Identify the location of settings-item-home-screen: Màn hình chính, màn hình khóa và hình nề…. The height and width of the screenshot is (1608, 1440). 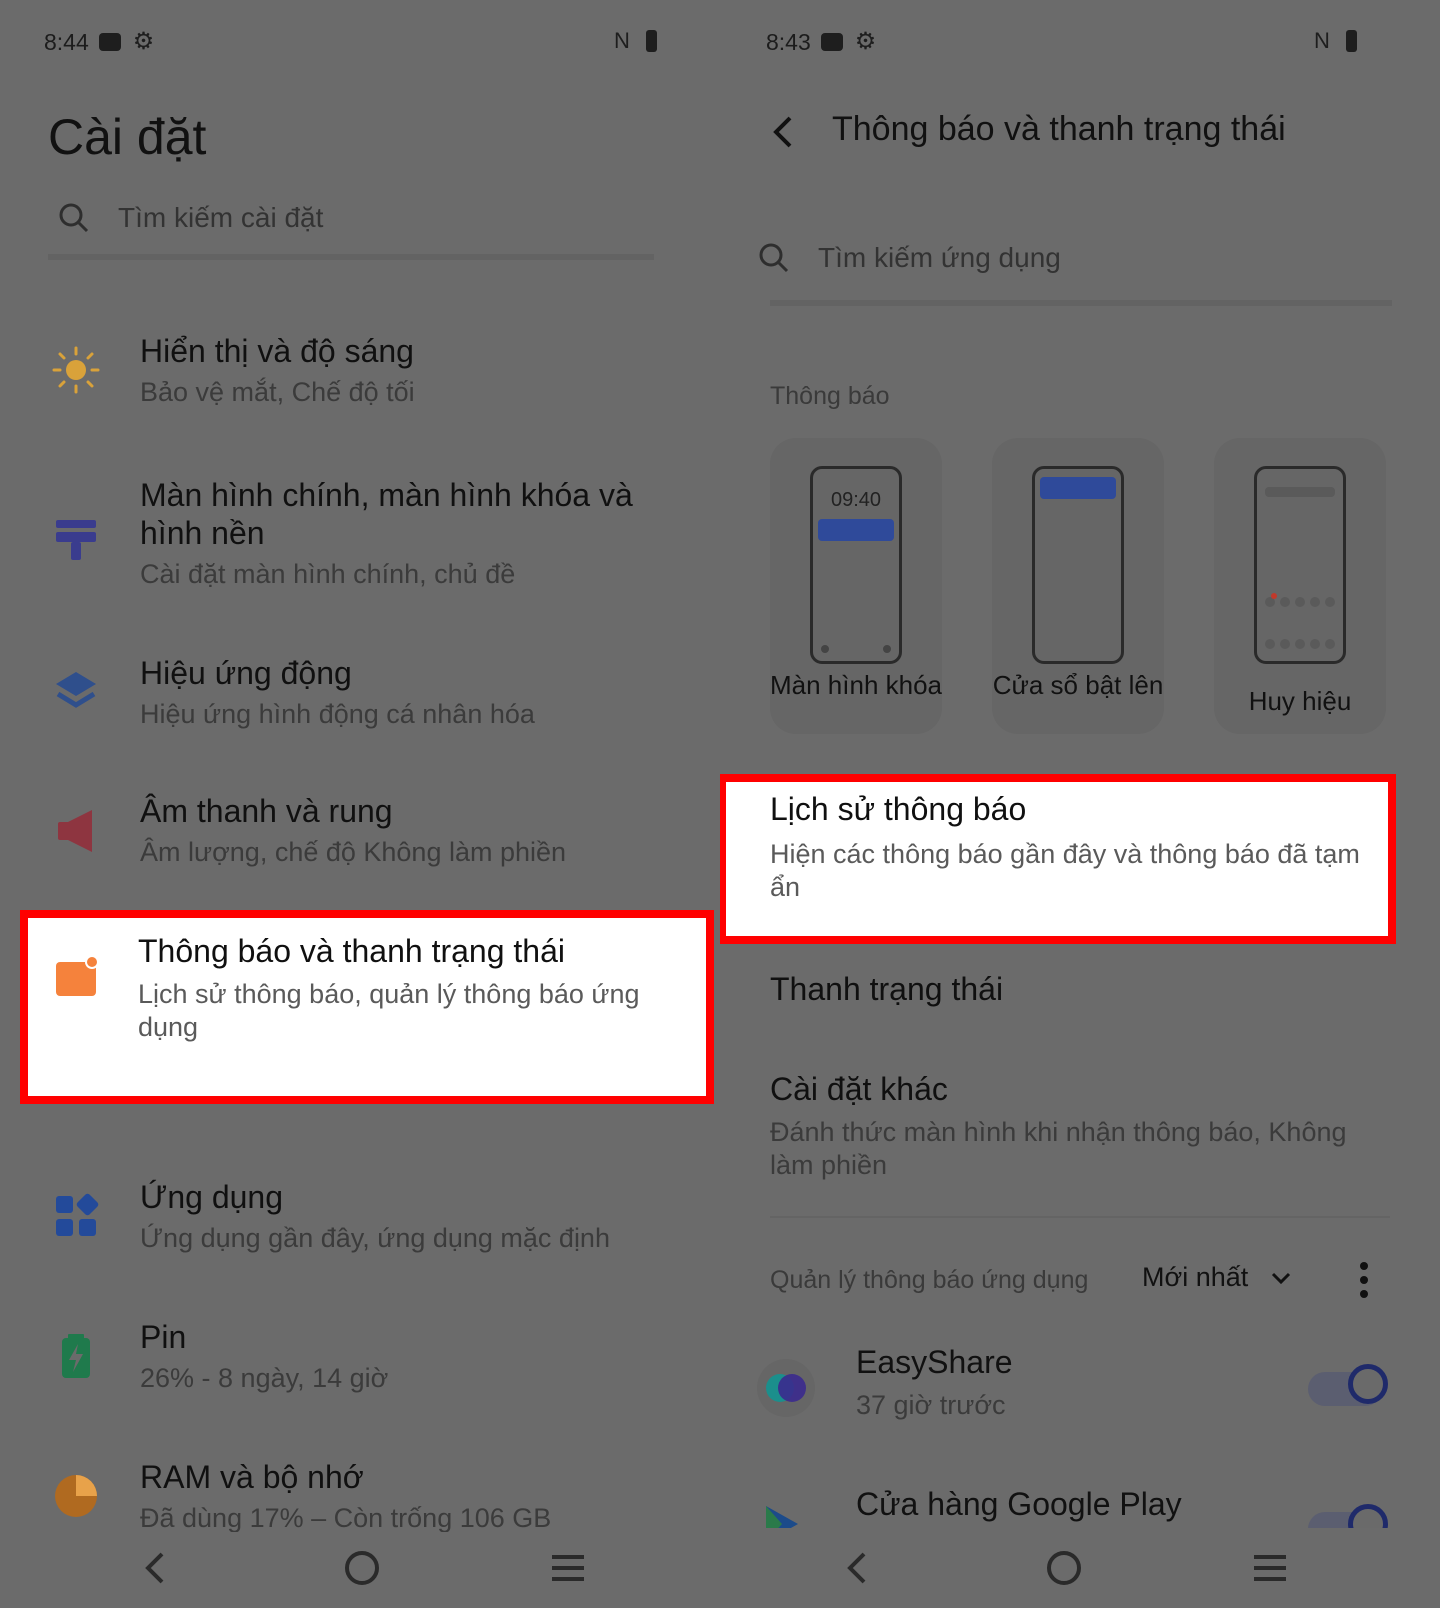
(360, 541).